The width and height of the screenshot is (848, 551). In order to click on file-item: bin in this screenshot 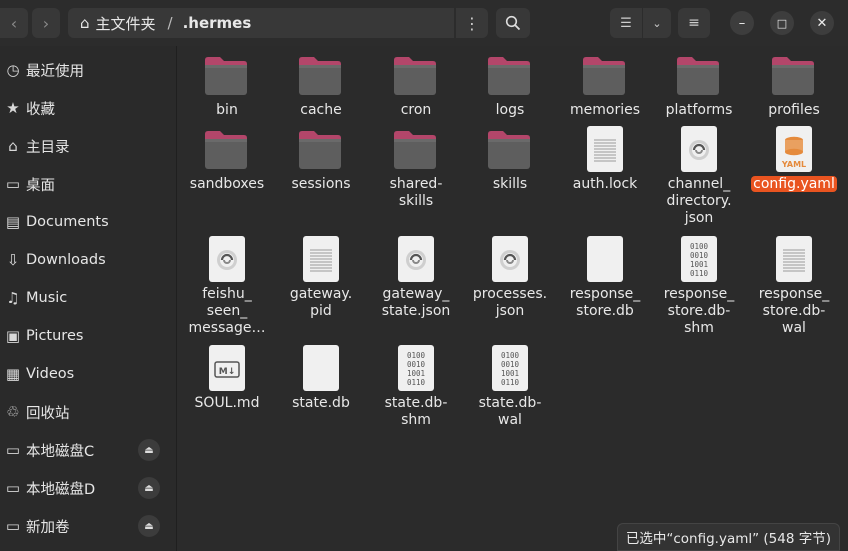, I will do `click(227, 85)`.